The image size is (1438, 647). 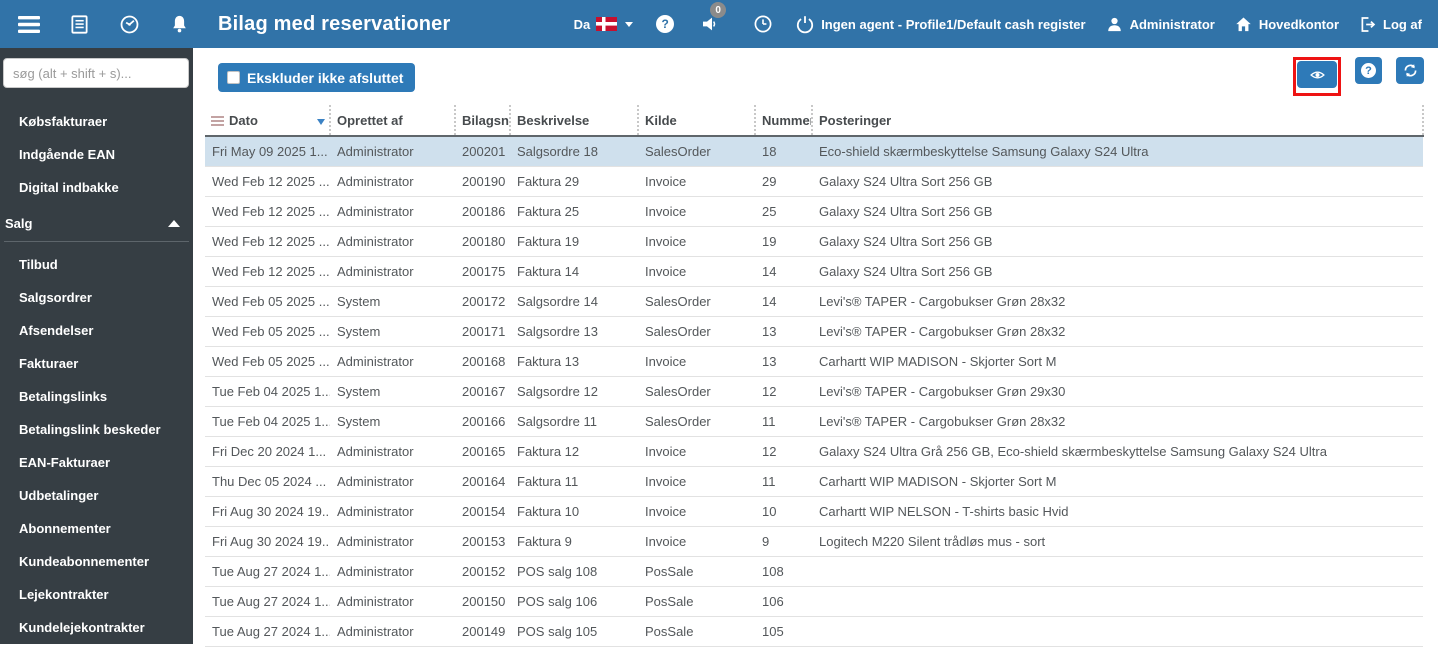 What do you see at coordinates (96, 241) in the screenshot?
I see `sidebar-divider` at bounding box center [96, 241].